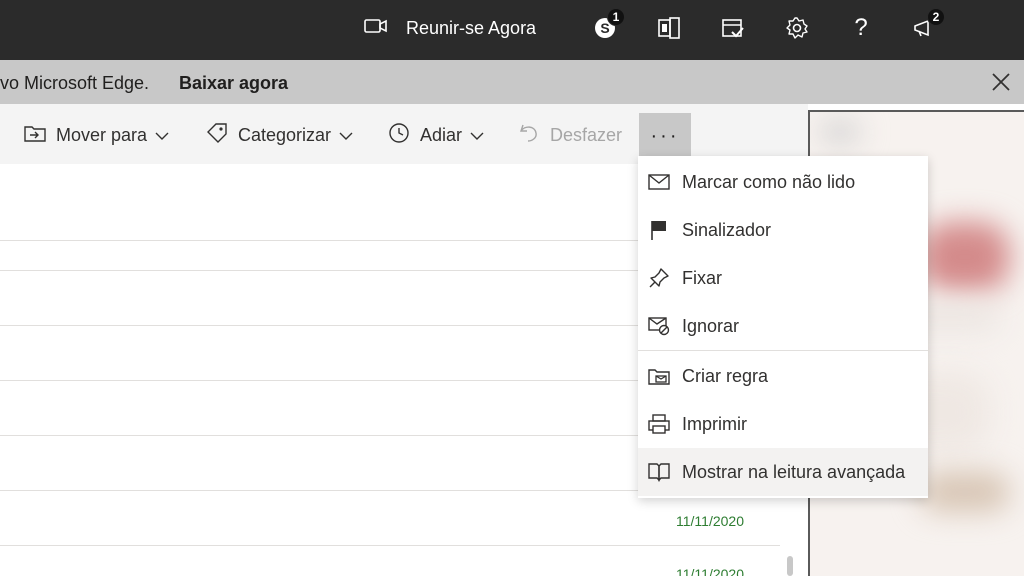  I want to click on ellipsis-icon: ···, so click(665, 135).